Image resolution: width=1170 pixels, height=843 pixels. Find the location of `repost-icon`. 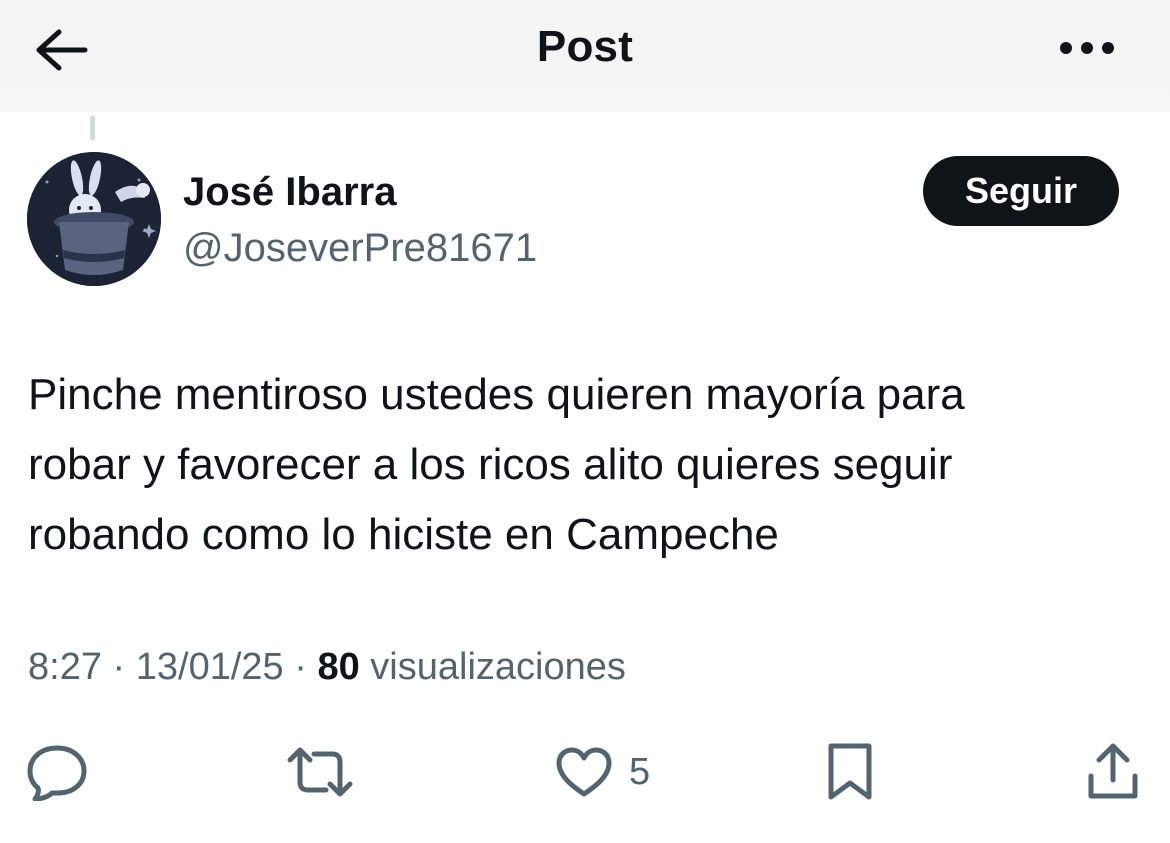

repost-icon is located at coordinates (320, 772).